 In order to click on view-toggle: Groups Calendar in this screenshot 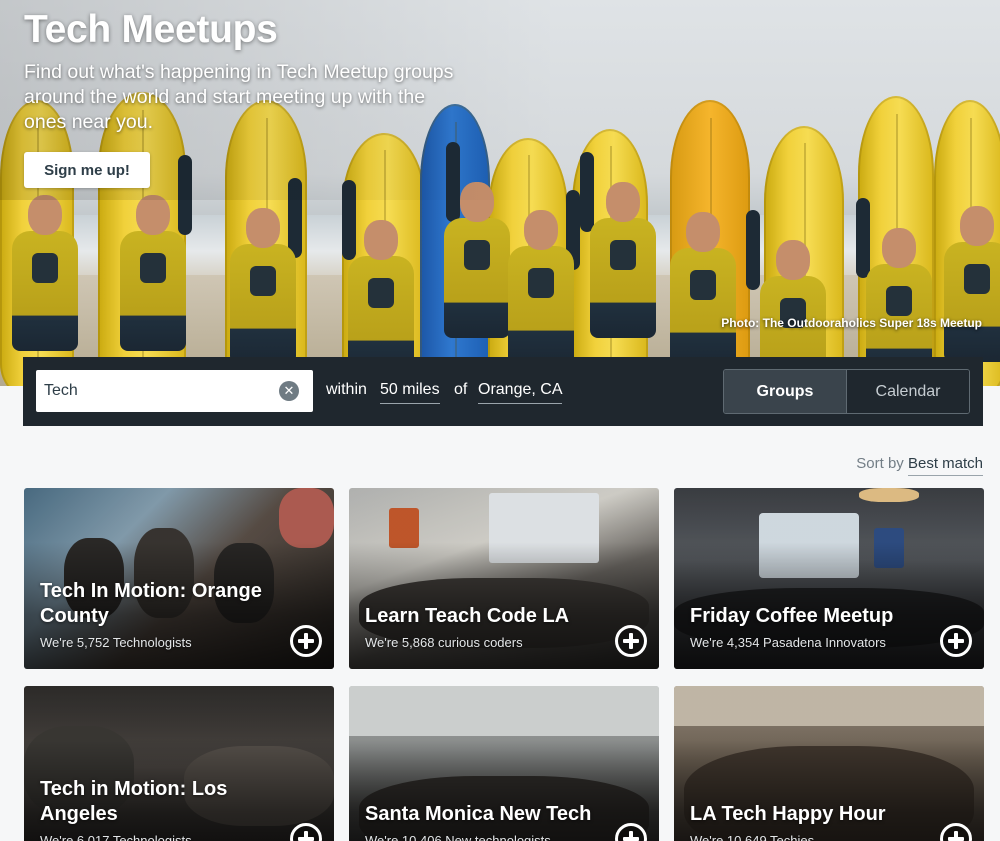, I will do `click(846, 391)`.